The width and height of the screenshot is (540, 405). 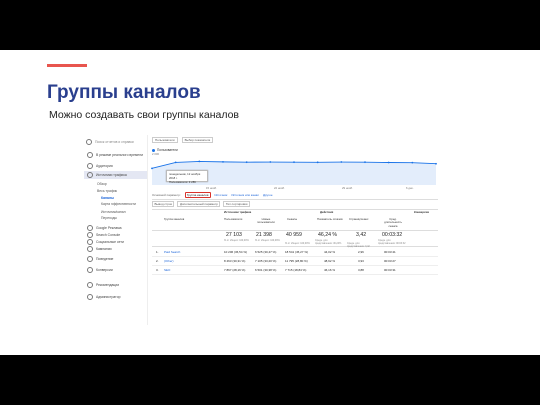 I want to click on sidebar-item-label: В режиме реального времени, so click(x=119, y=155).